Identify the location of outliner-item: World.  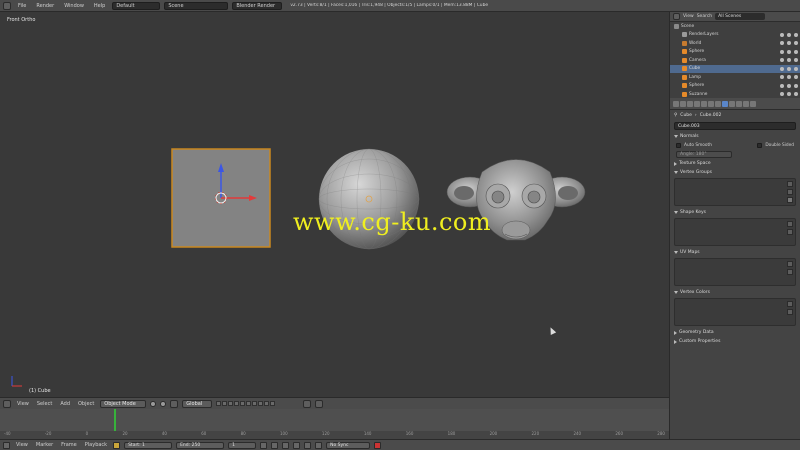
(735, 43).